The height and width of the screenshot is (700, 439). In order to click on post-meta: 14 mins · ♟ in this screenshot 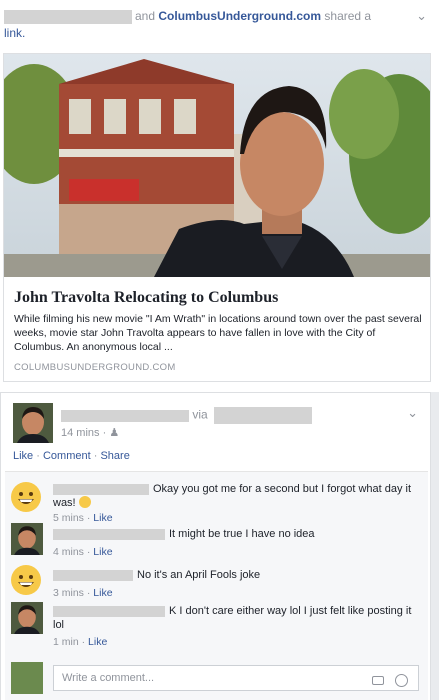, I will do `click(90, 433)`.